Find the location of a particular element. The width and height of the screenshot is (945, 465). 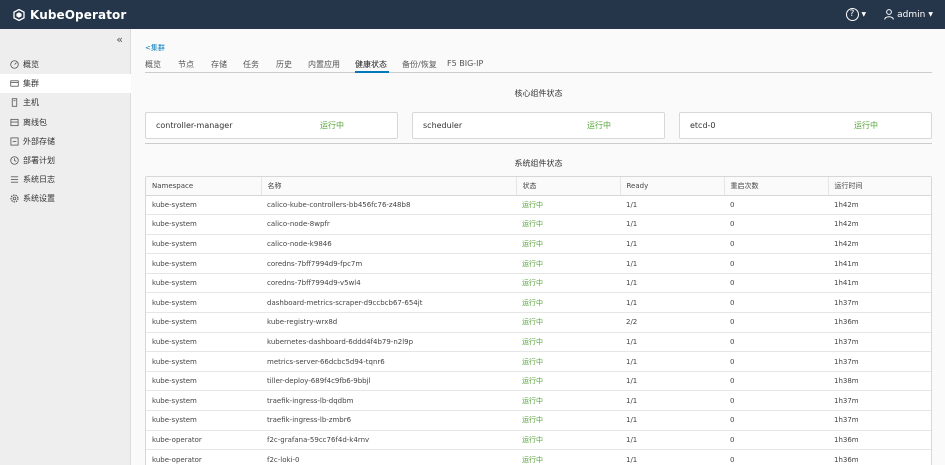

brand: KubeOperator is located at coordinates (69, 15).